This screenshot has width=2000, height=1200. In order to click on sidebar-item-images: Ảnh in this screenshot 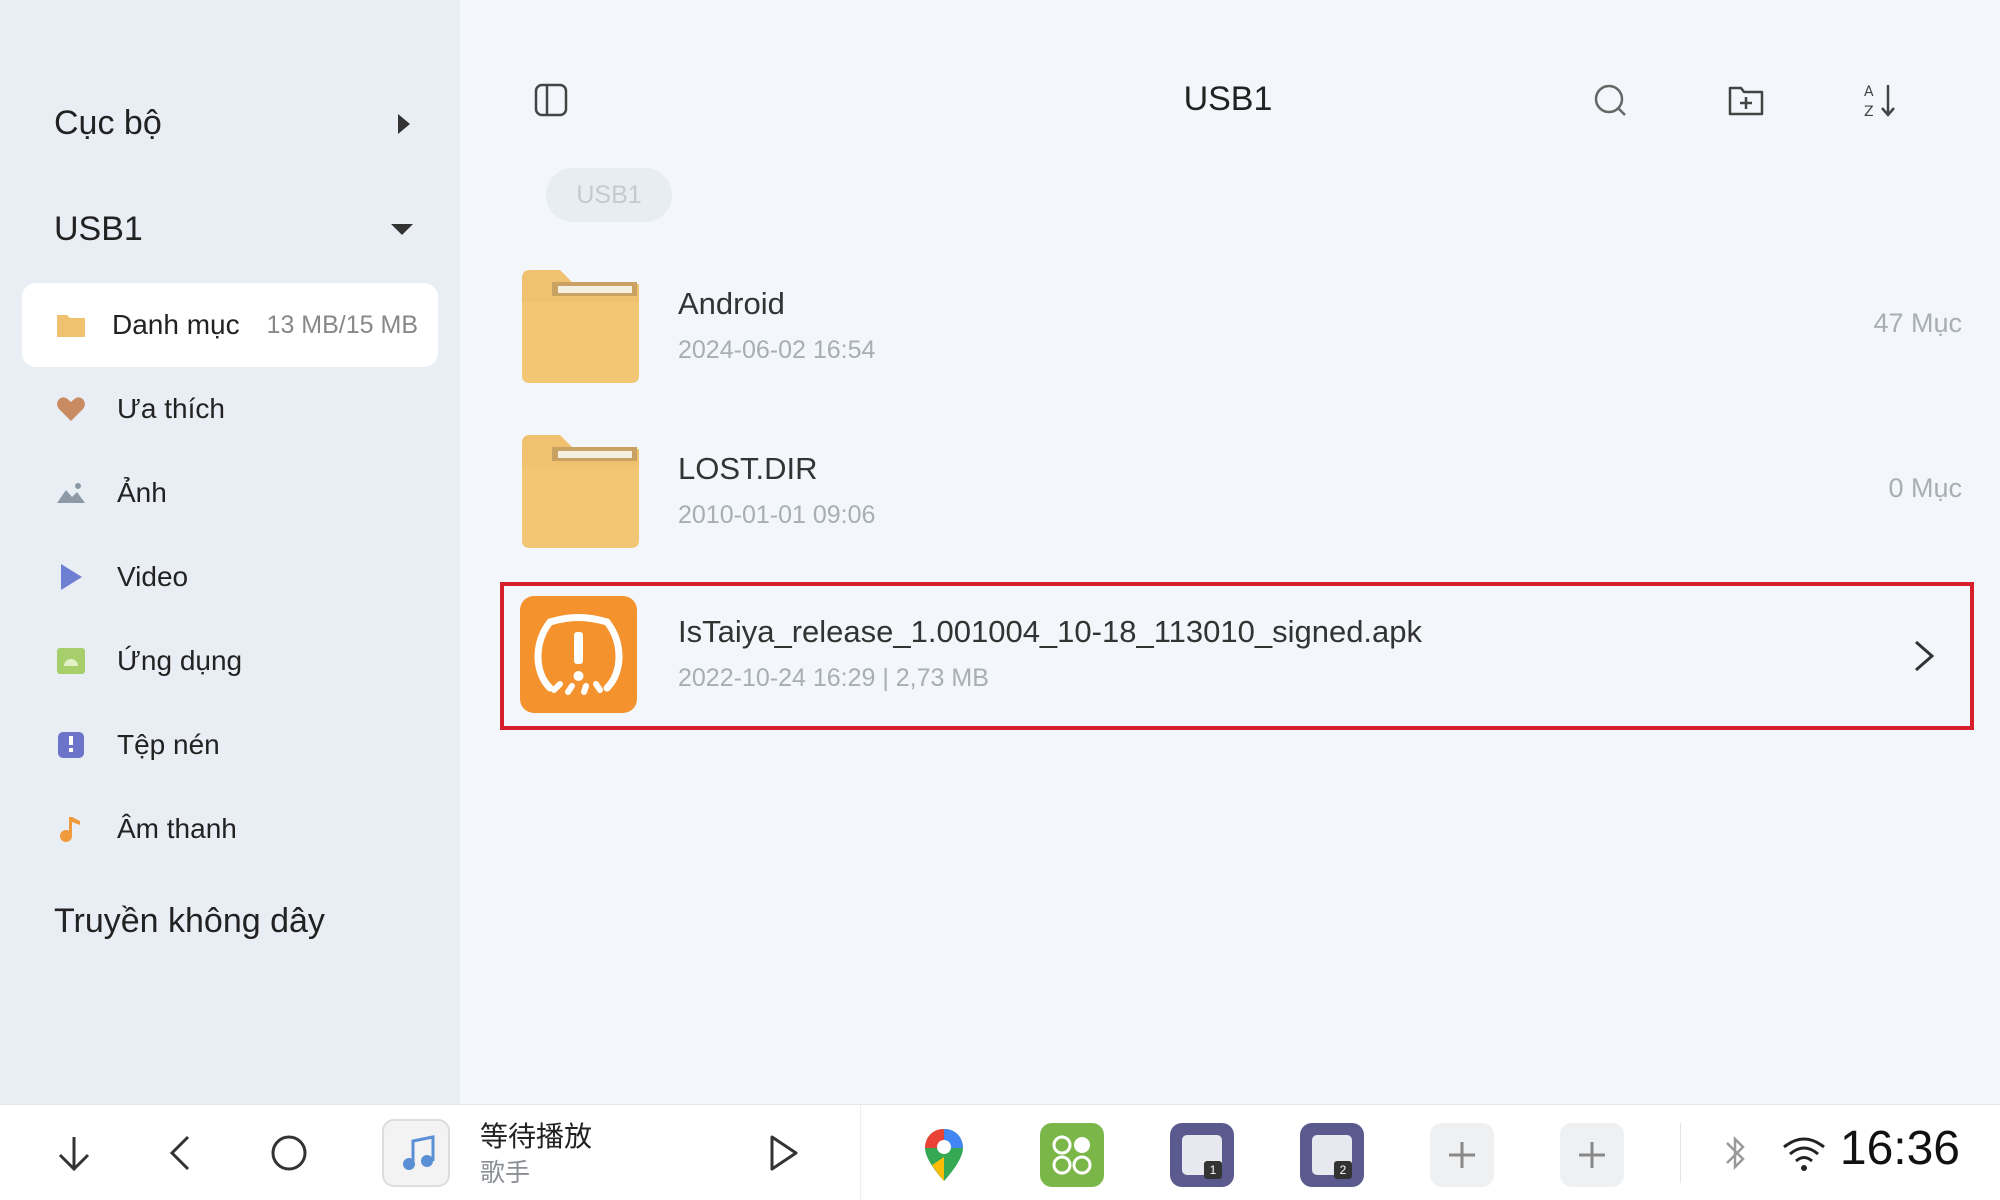, I will do `click(230, 493)`.